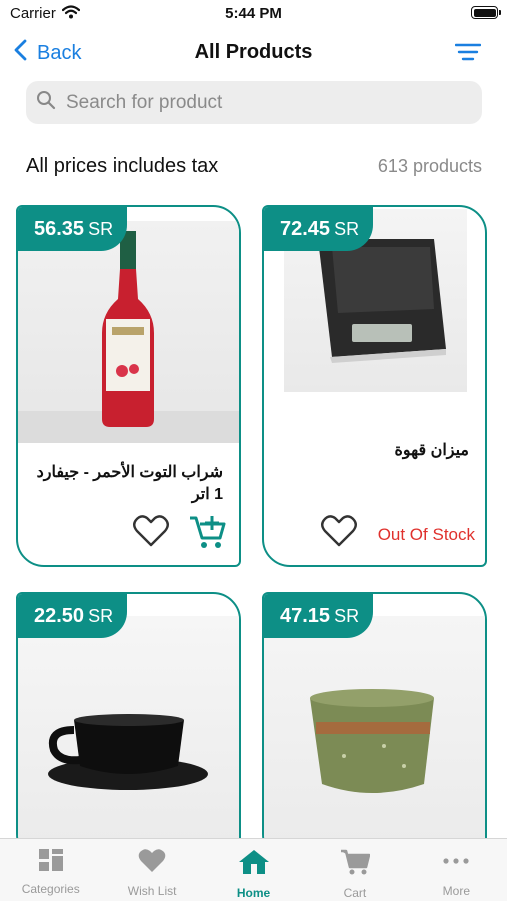 The width and height of the screenshot is (507, 901). What do you see at coordinates (305, 615) in the screenshot?
I see `price-amount: 47.15` at bounding box center [305, 615].